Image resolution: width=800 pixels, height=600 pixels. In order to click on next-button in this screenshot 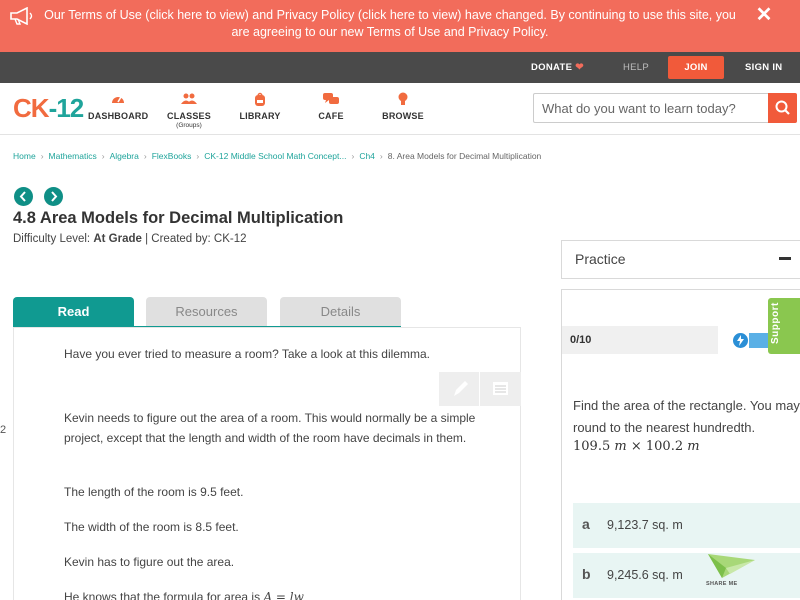, I will do `click(53, 196)`.